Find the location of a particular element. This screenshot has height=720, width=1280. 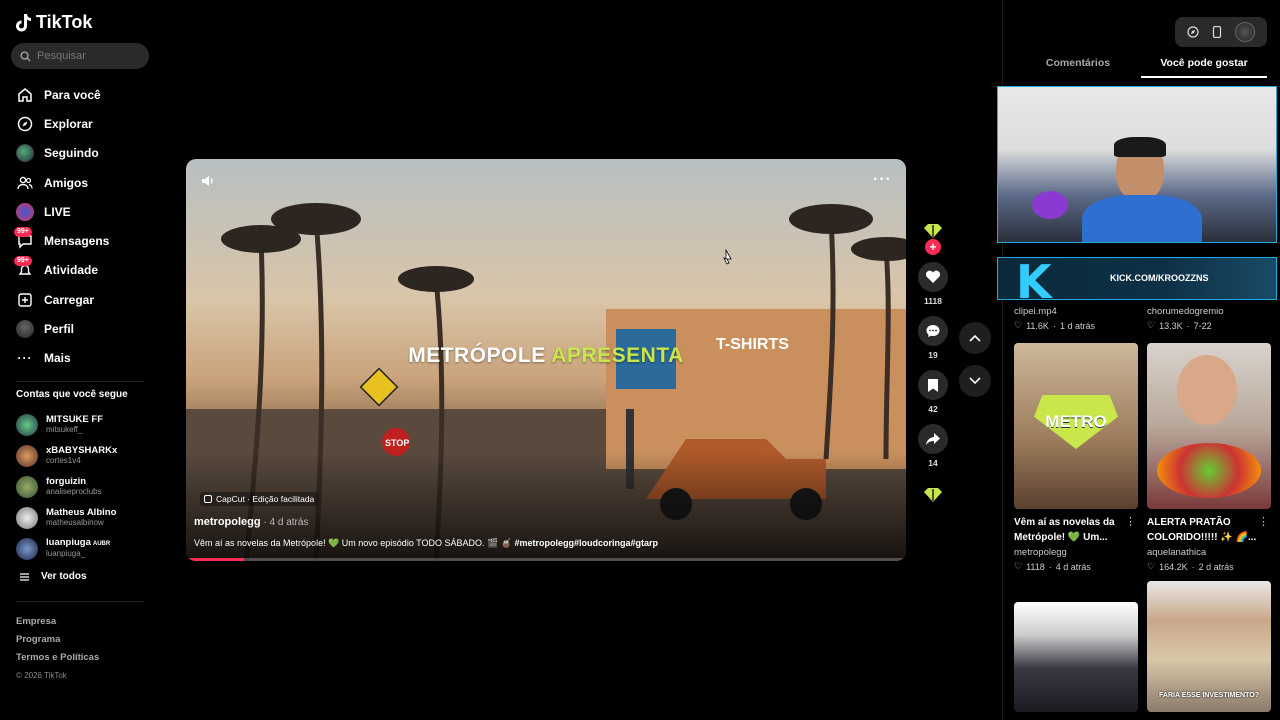

caption-hashtags: #metropolegg#loudcoringa#gtarp is located at coordinates (586, 543).